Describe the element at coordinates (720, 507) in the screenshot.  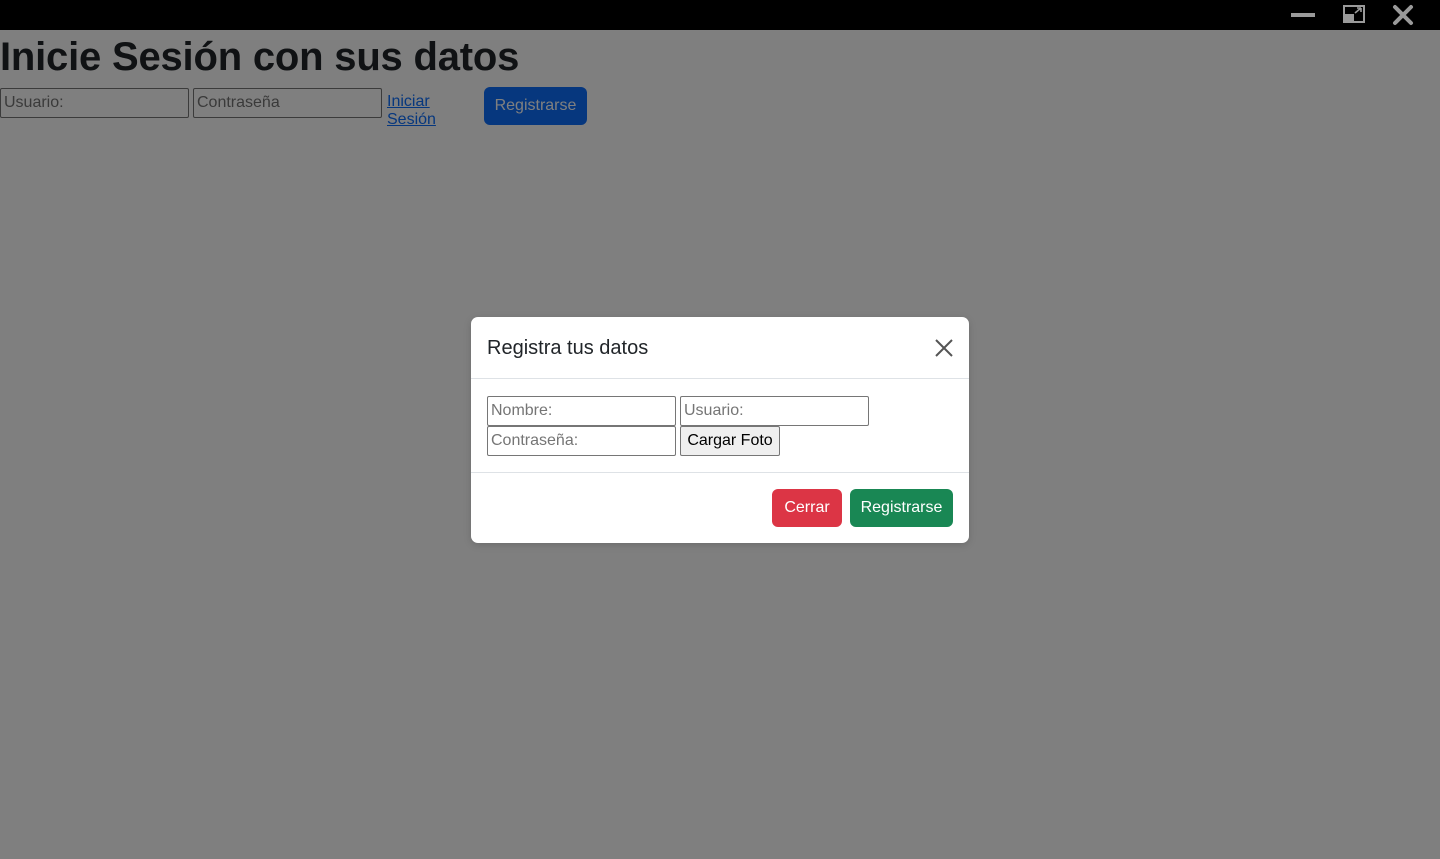
I see `modal-footer: Cerrar Registrarse` at that location.